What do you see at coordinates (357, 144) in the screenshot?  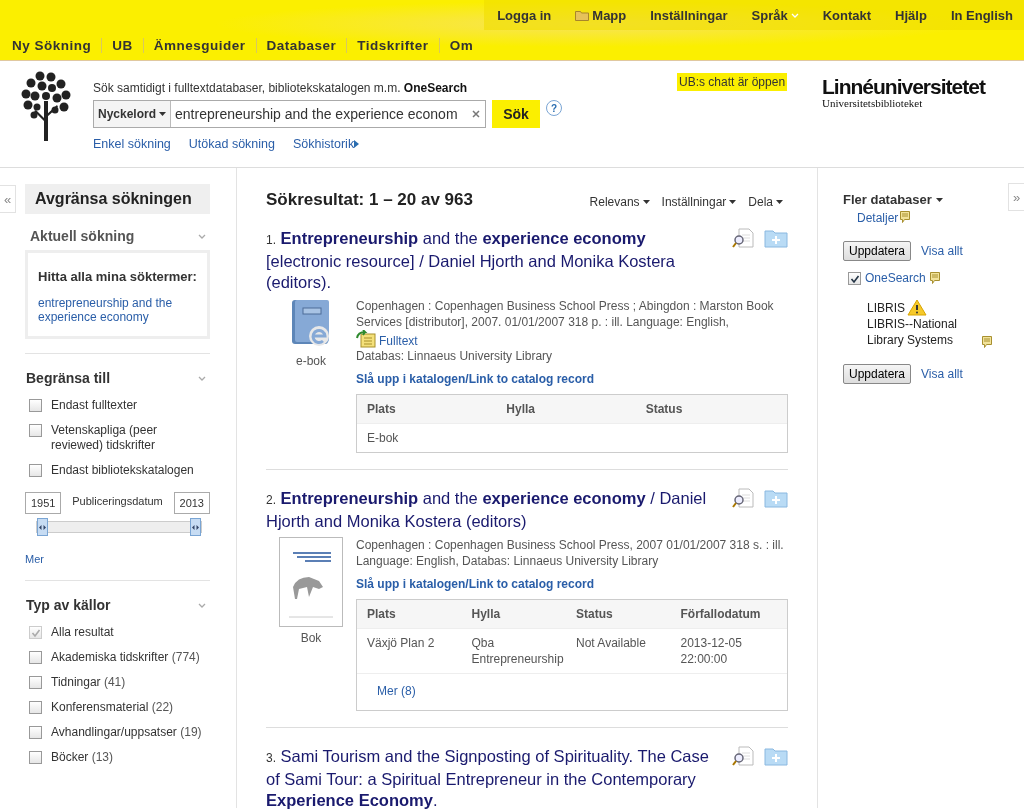 I see `triangle-right-icon` at bounding box center [357, 144].